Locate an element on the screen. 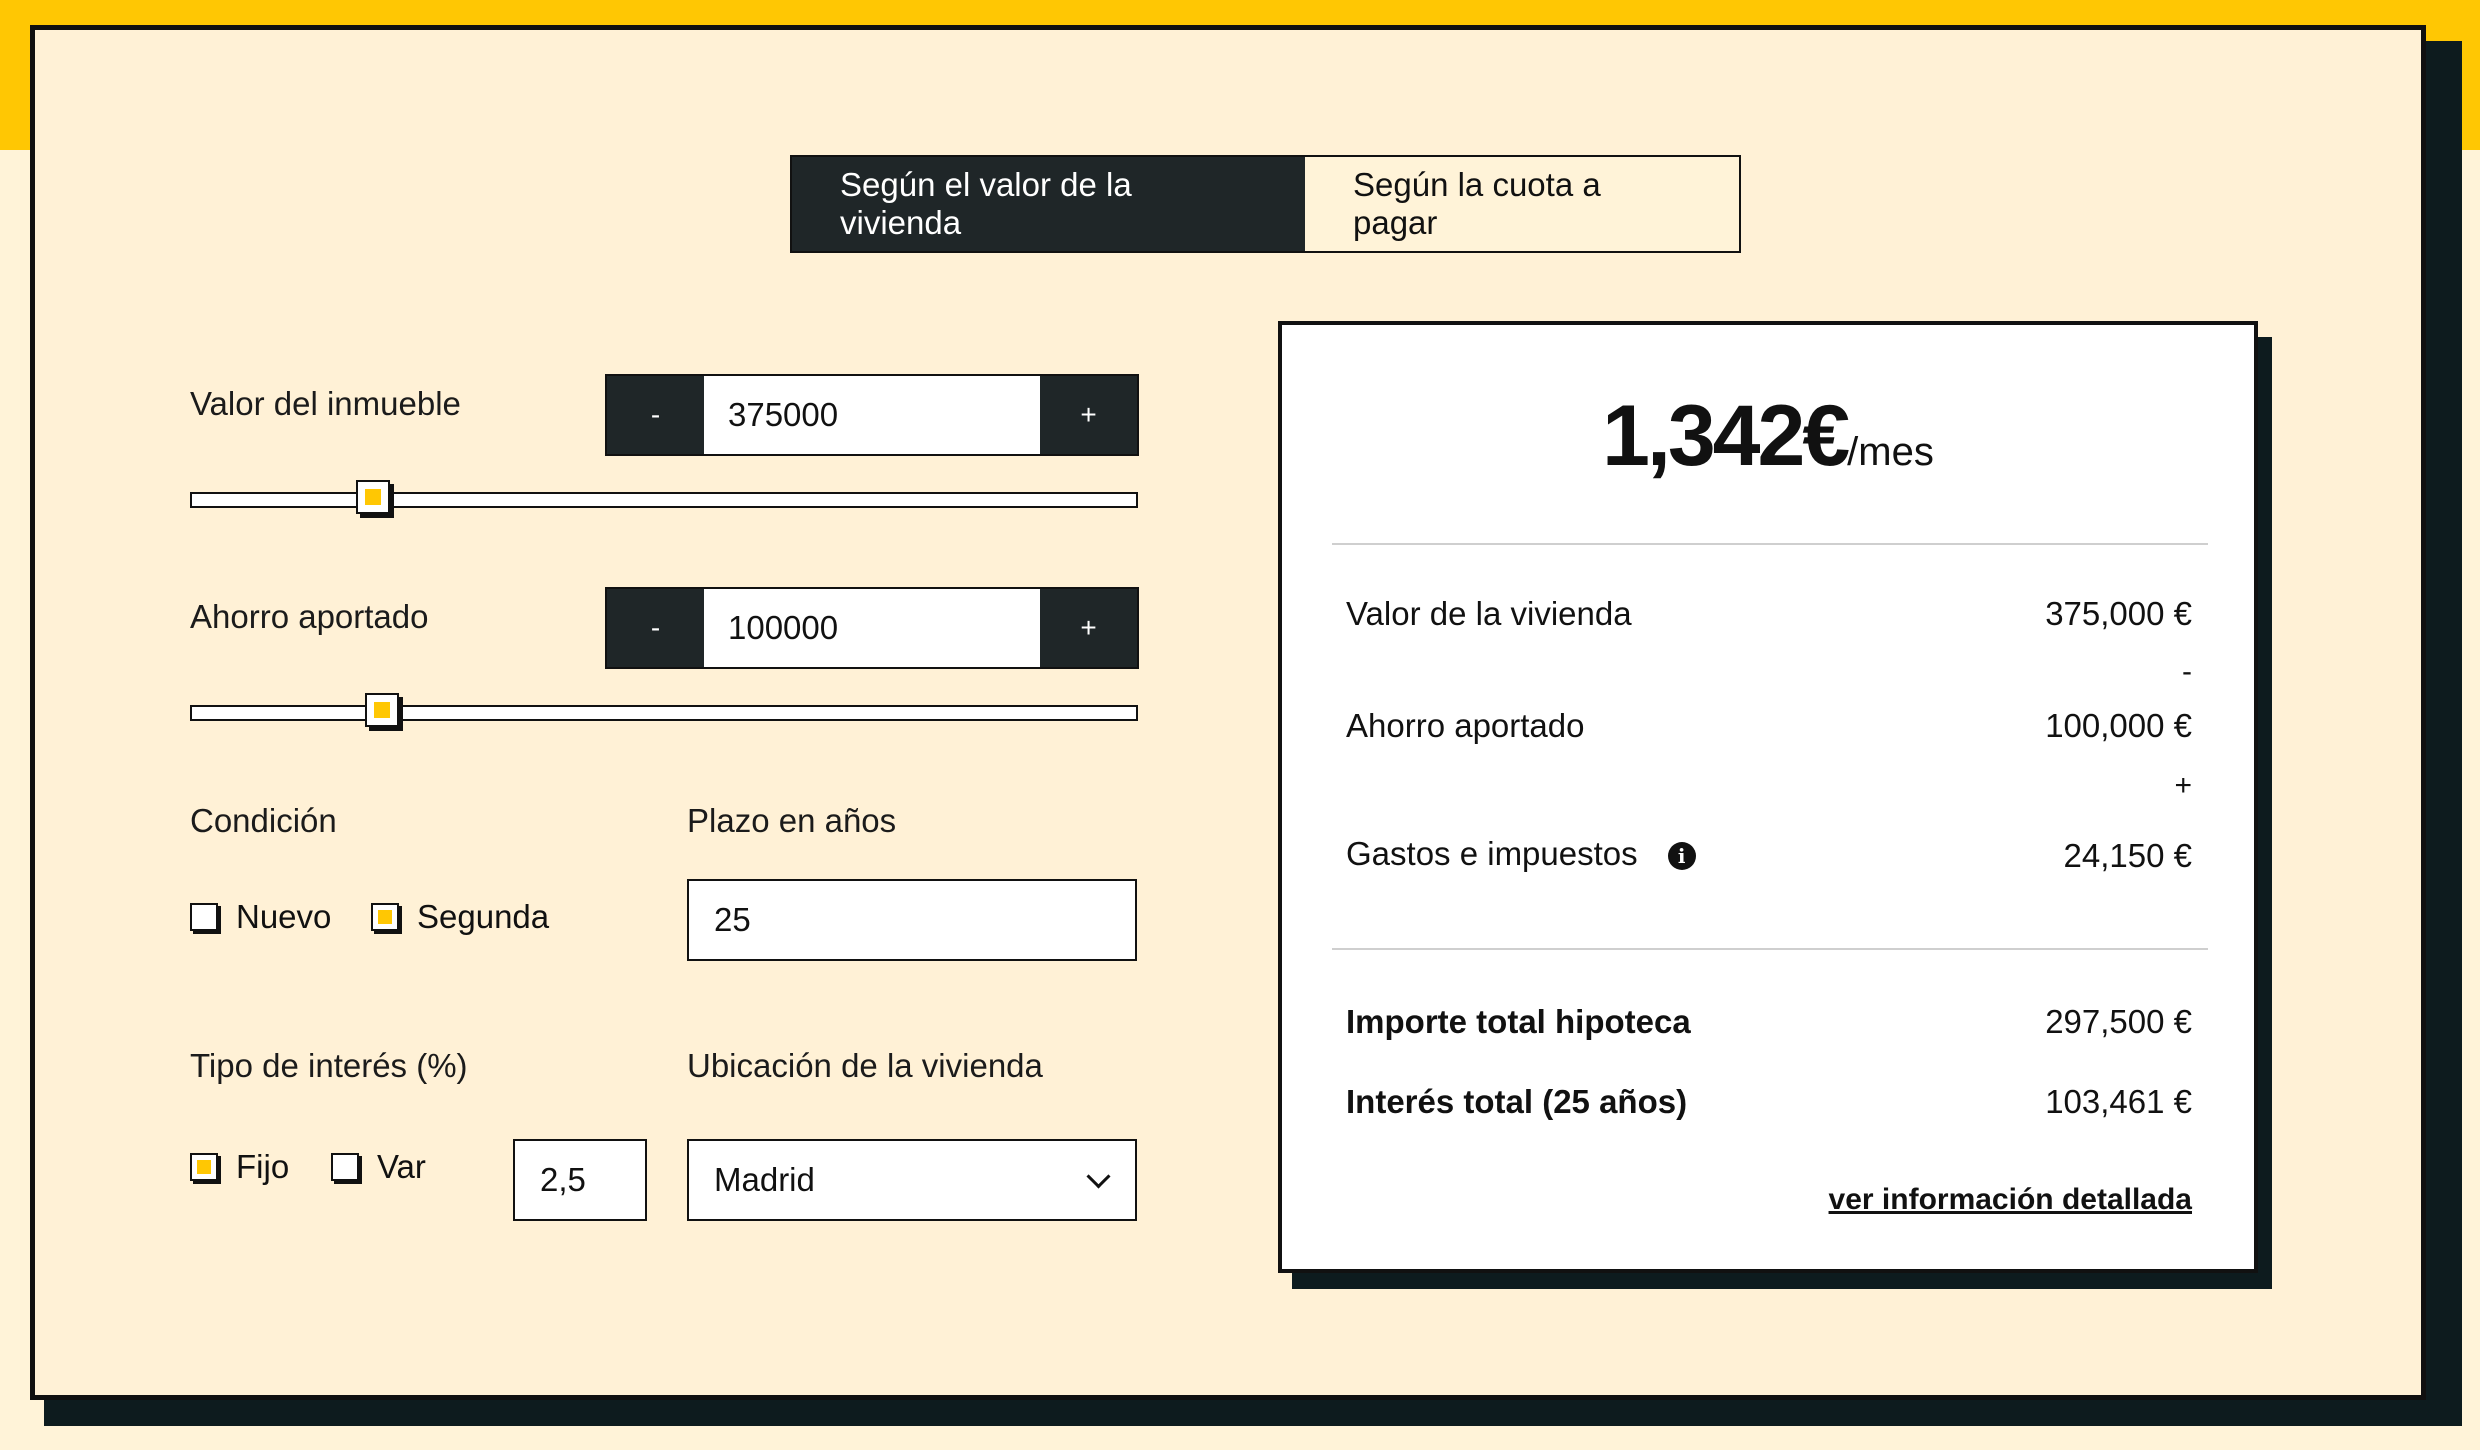 Image resolution: width=2480 pixels, height=1450 pixels. row-label-costs: Gastos e impuestos i is located at coordinates (1521, 854).